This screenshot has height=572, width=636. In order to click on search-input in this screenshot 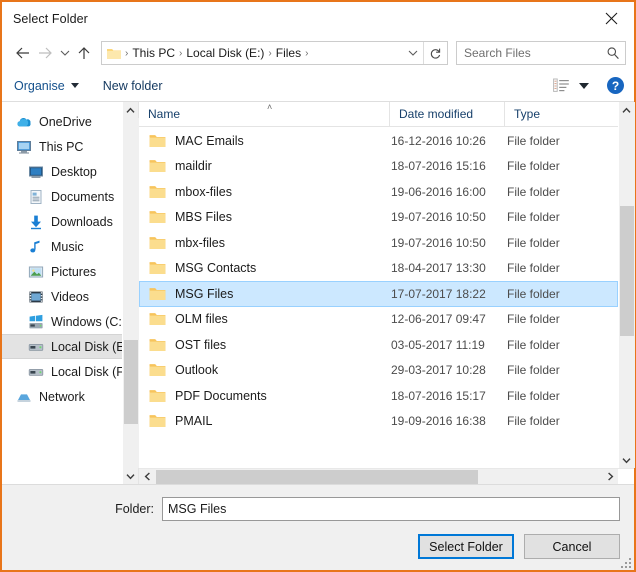, I will do `click(529, 53)`.